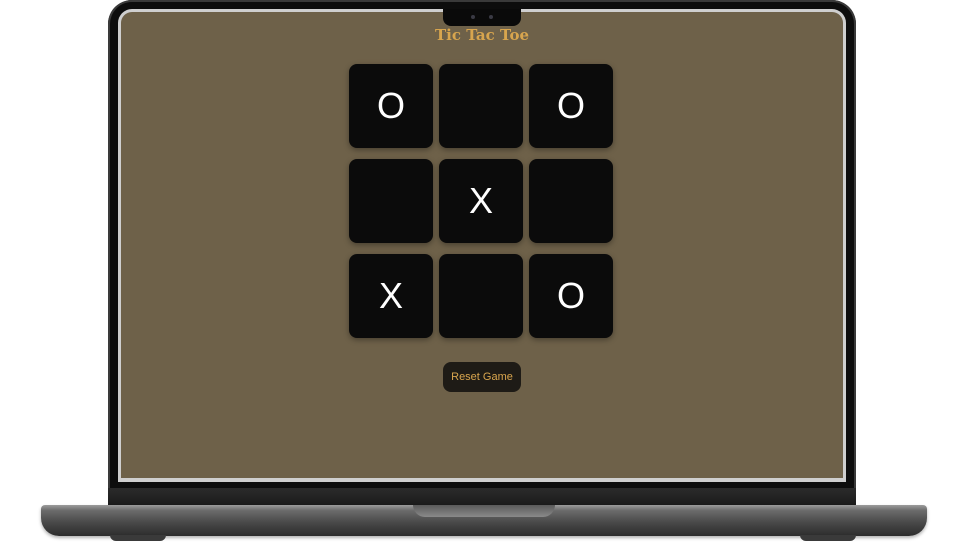  I want to click on laptop-foot-left, so click(138, 538).